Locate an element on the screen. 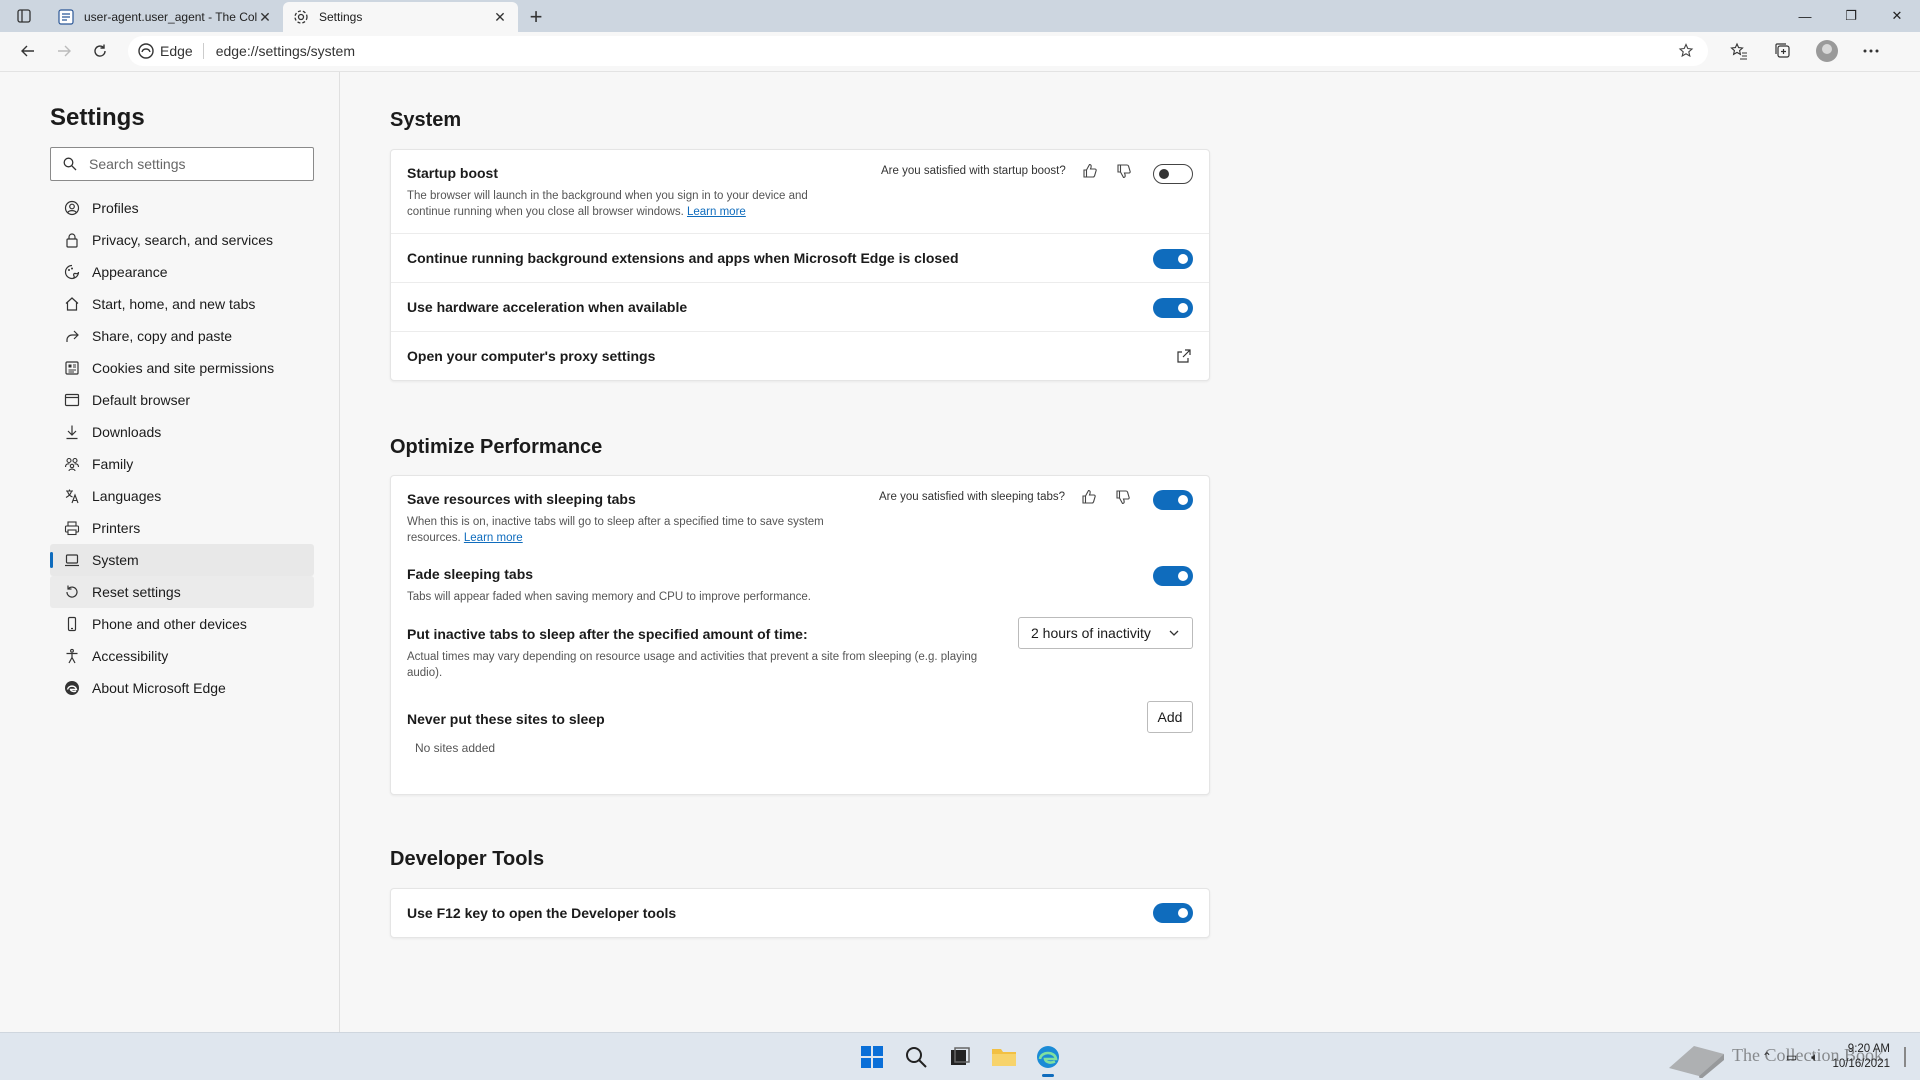  search-box is located at coordinates (182, 164).